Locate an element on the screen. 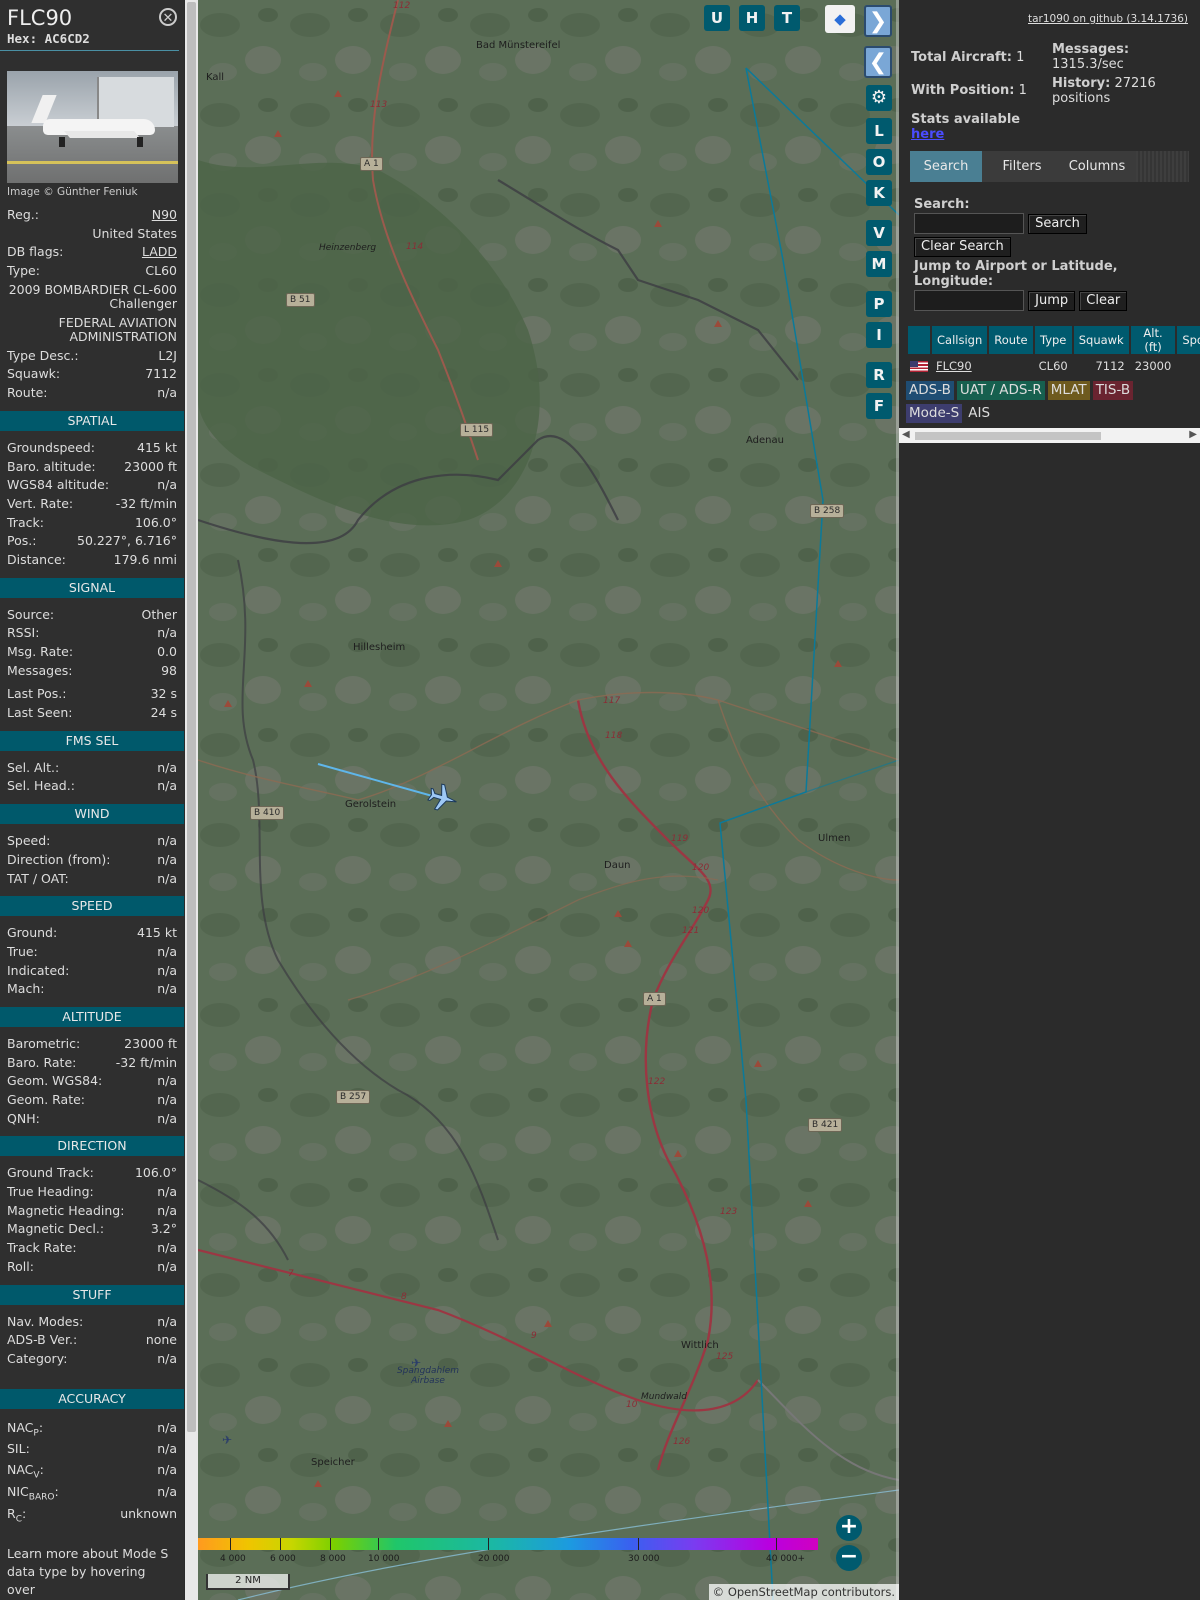  search-input is located at coordinates (969, 223).